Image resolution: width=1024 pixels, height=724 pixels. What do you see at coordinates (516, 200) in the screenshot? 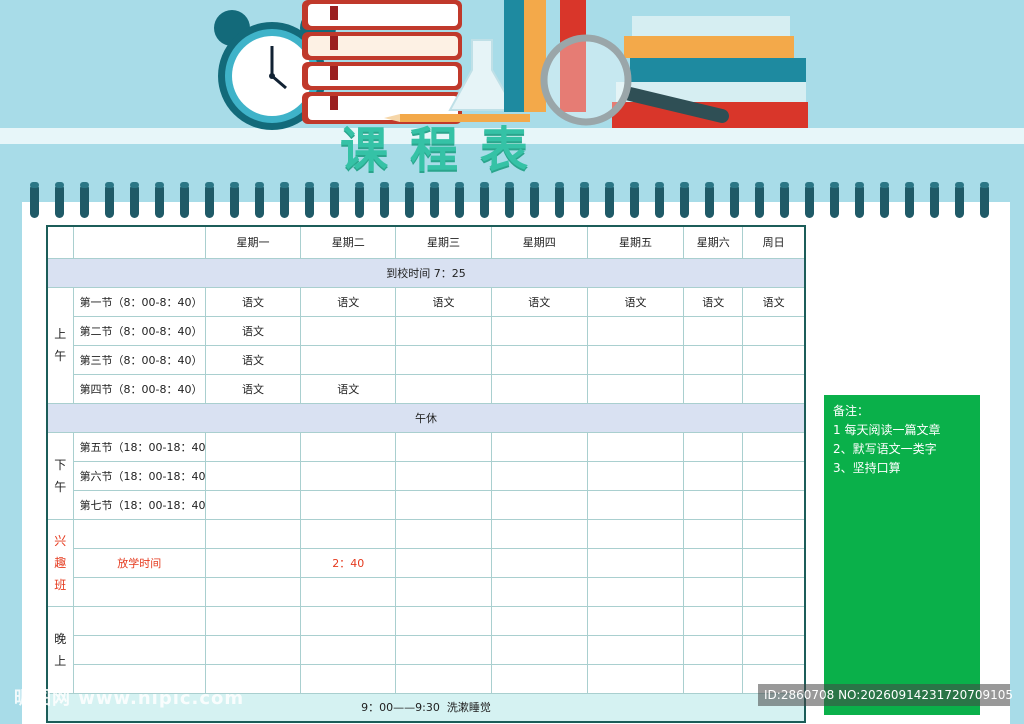
I see `binder-rings` at bounding box center [516, 200].